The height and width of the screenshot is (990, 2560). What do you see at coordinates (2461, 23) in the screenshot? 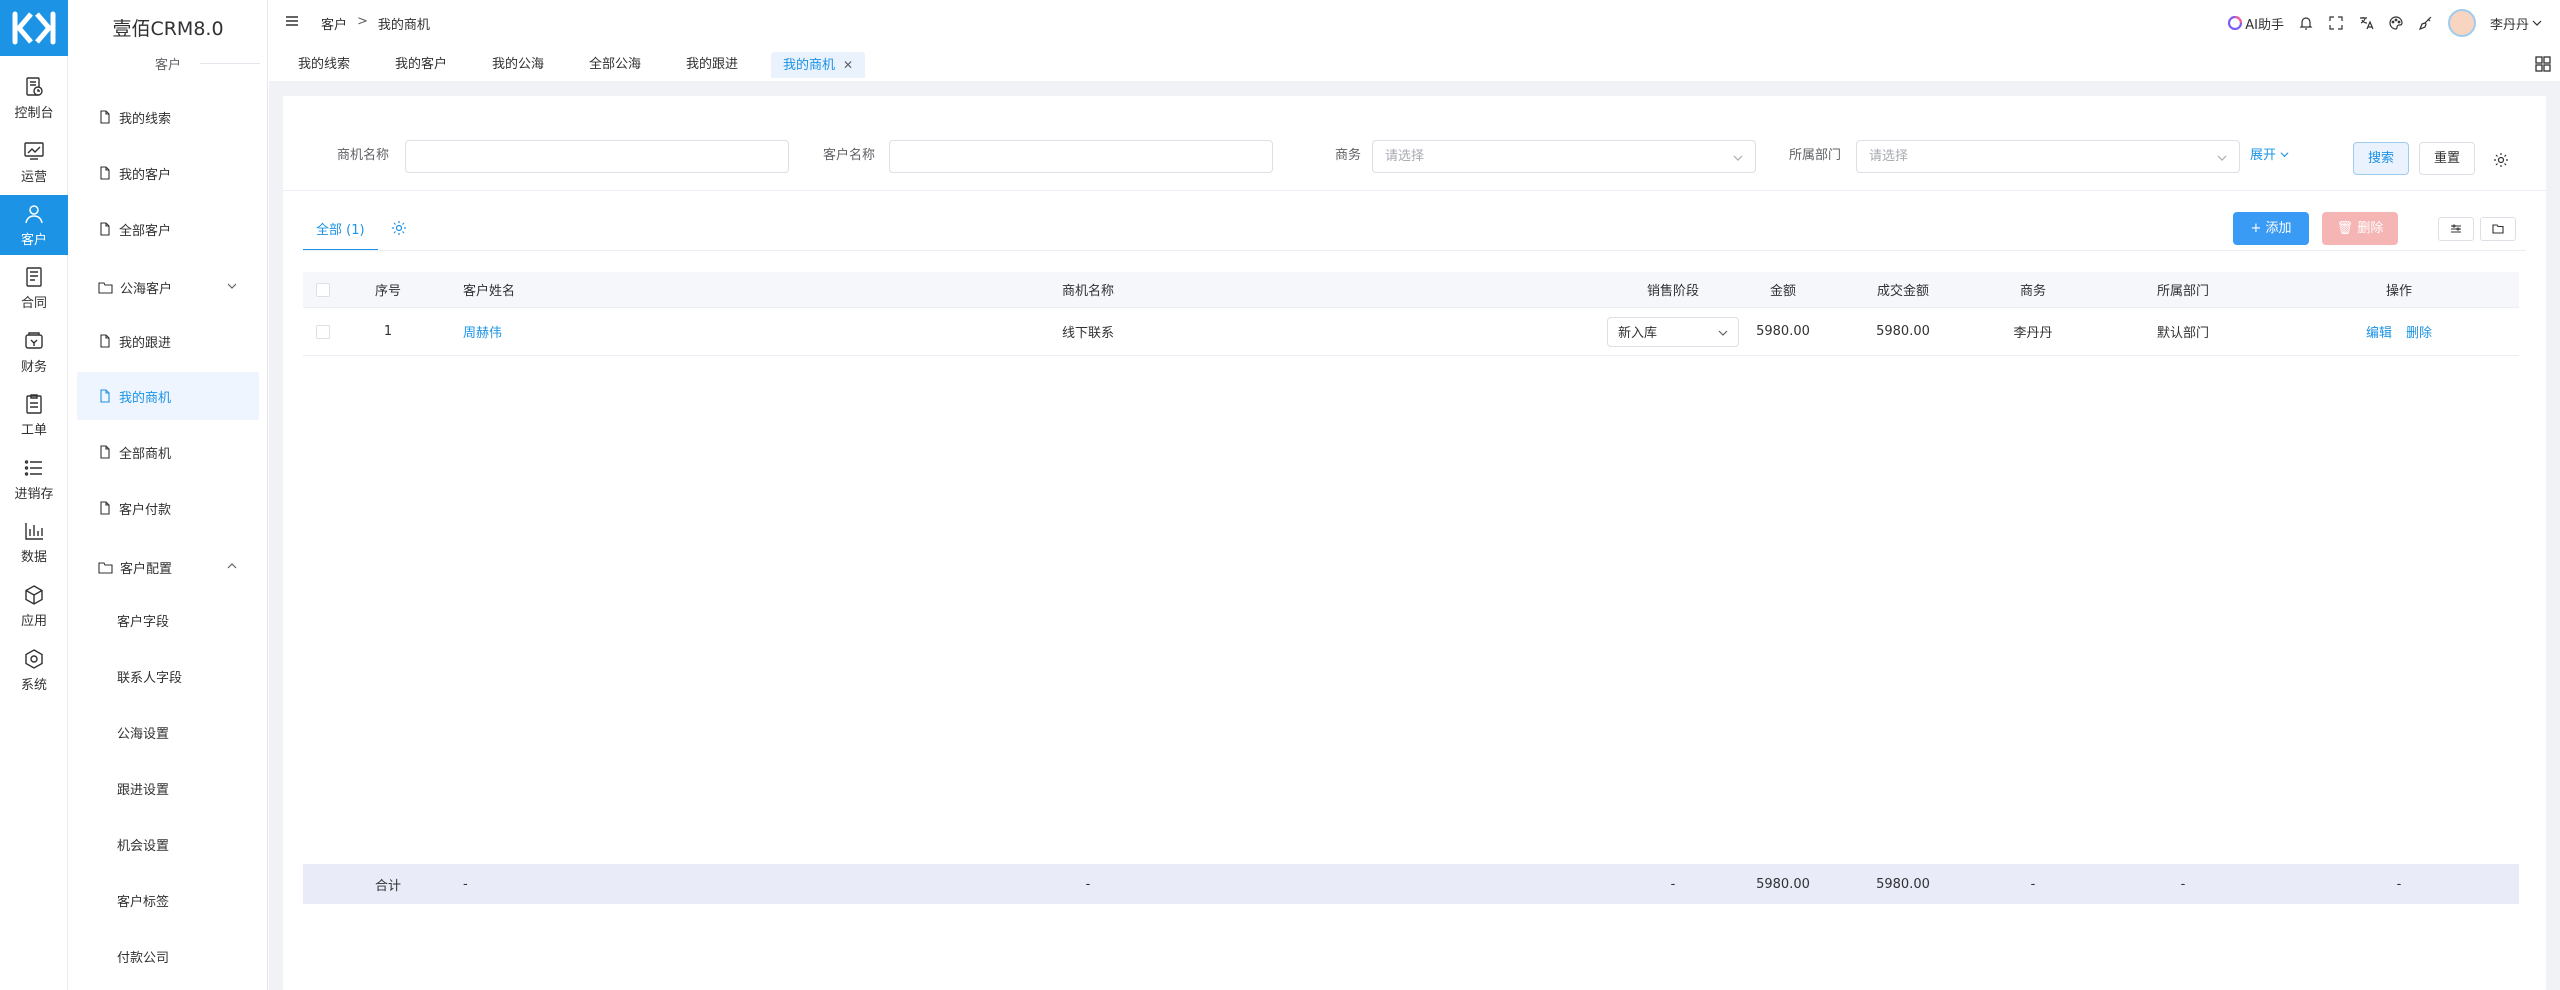
I see `avatar` at bounding box center [2461, 23].